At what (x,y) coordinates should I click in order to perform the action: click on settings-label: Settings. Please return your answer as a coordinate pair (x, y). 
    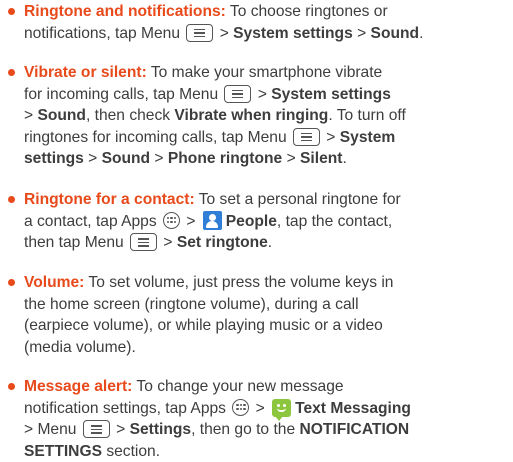
    Looking at the image, I should click on (160, 430).